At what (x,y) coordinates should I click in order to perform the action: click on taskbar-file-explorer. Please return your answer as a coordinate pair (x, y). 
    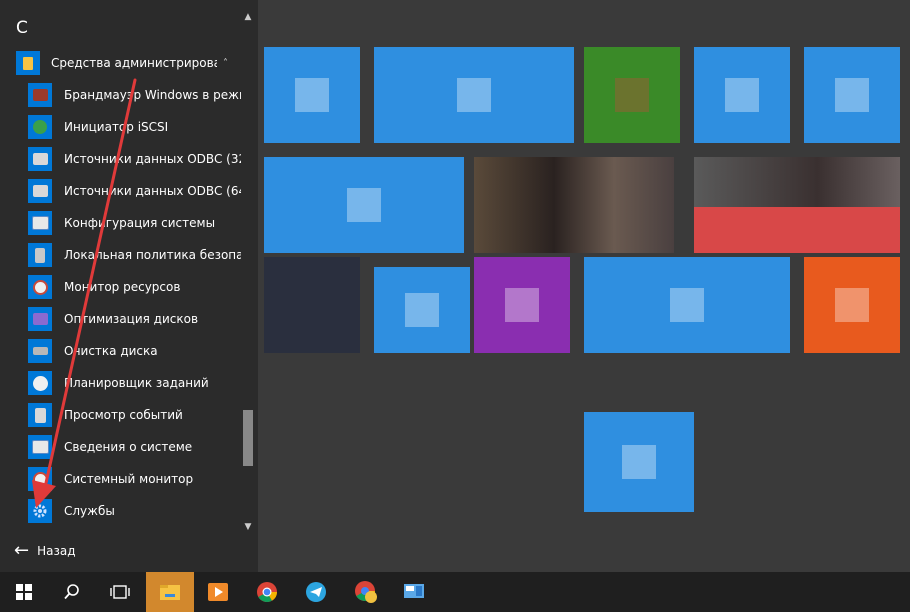
    Looking at the image, I should click on (170, 592).